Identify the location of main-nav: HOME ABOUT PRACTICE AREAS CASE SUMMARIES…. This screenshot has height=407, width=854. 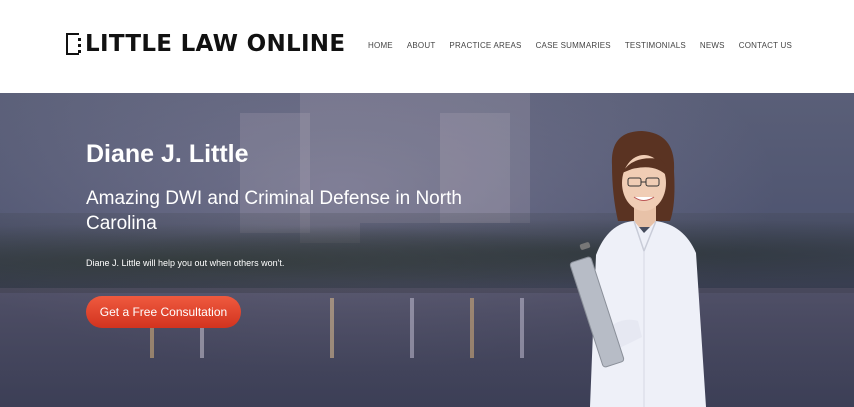
(580, 45).